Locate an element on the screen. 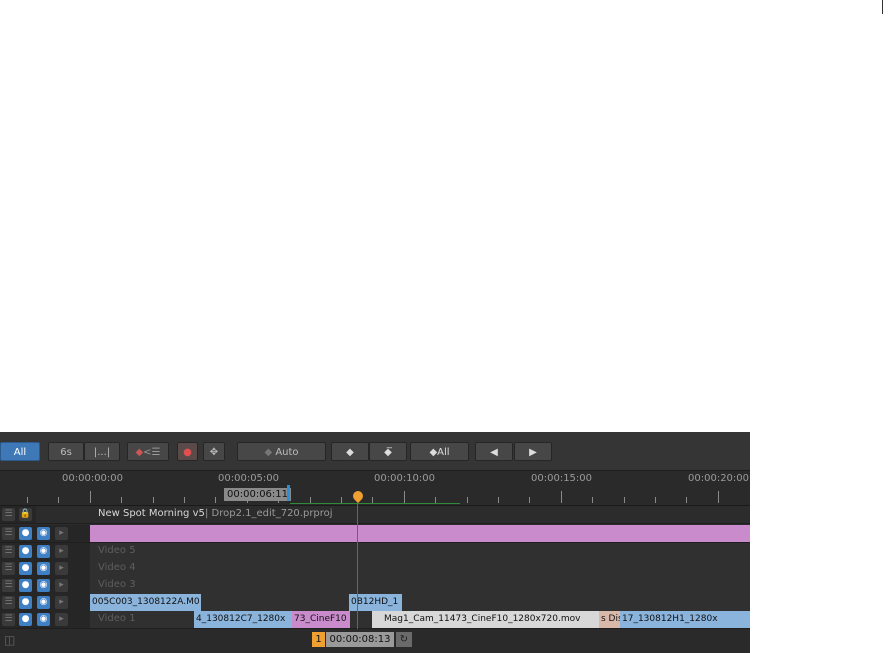 The height and width of the screenshot is (653, 893). video-track-3: ☰ ● ◉ ▸ Video 3 is located at coordinates (375, 586).